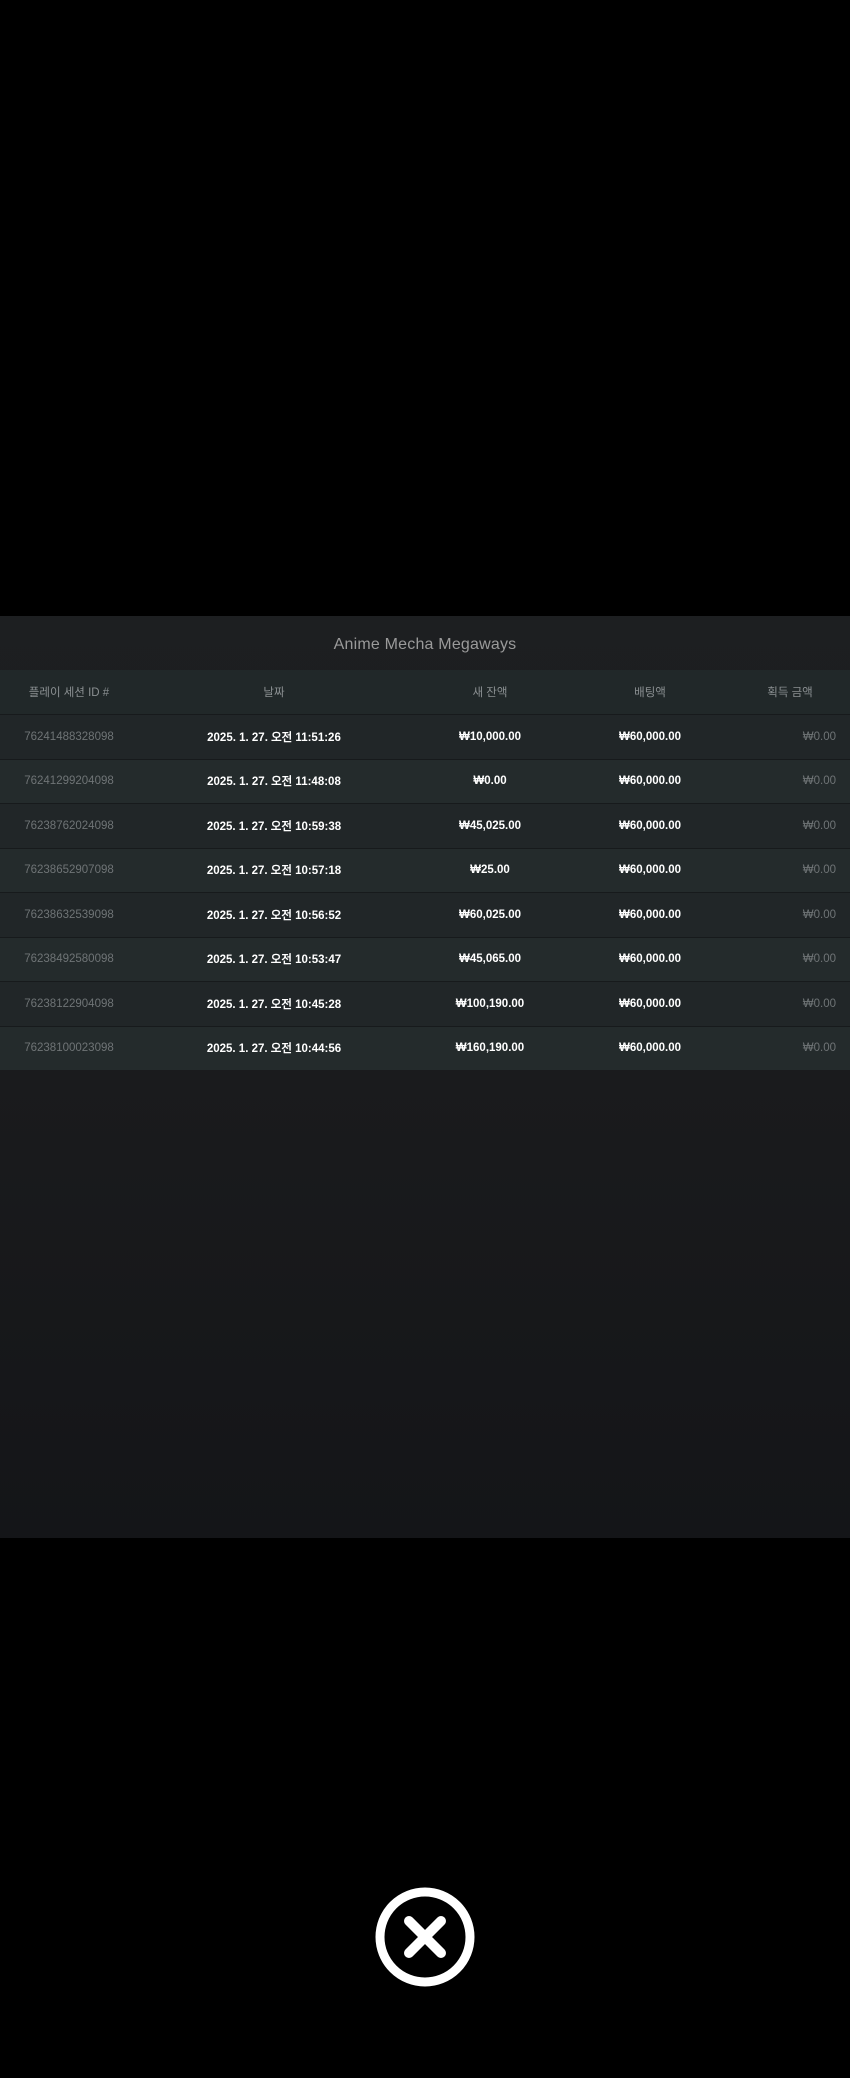  What do you see at coordinates (274, 960) in the screenshot?
I see `cell-date: 2025. 1. 27. 오전 10:53:47` at bounding box center [274, 960].